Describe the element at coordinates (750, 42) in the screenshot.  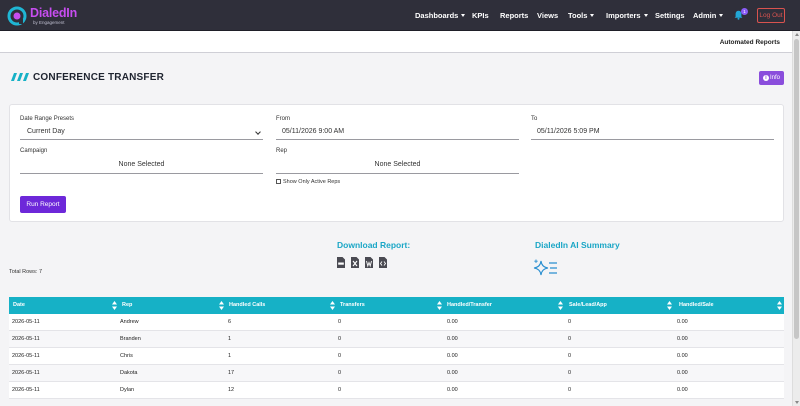
I see `automated-reports-link: Automated Reports` at that location.